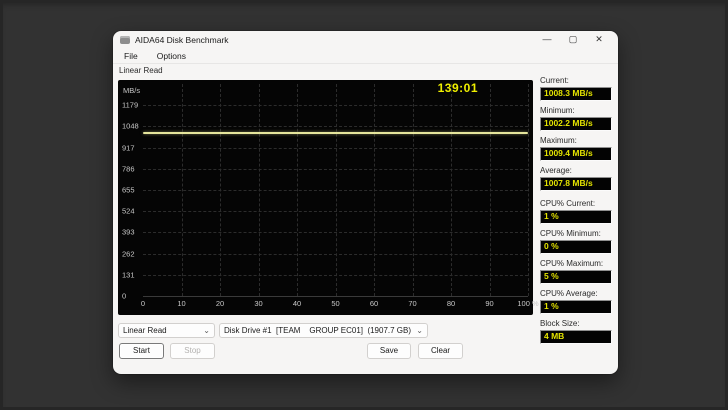  I want to click on stat-label: Average:, so click(556, 170).